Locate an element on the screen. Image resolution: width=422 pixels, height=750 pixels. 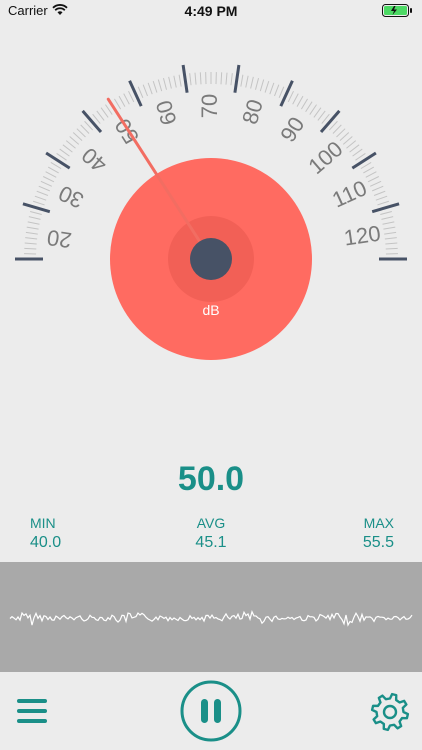
scale-label: 90 is located at coordinates (292, 129).